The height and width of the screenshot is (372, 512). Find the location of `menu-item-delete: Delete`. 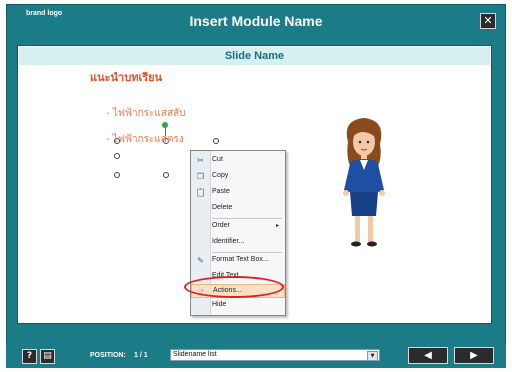

menu-item-delete: Delete is located at coordinates (238, 209).